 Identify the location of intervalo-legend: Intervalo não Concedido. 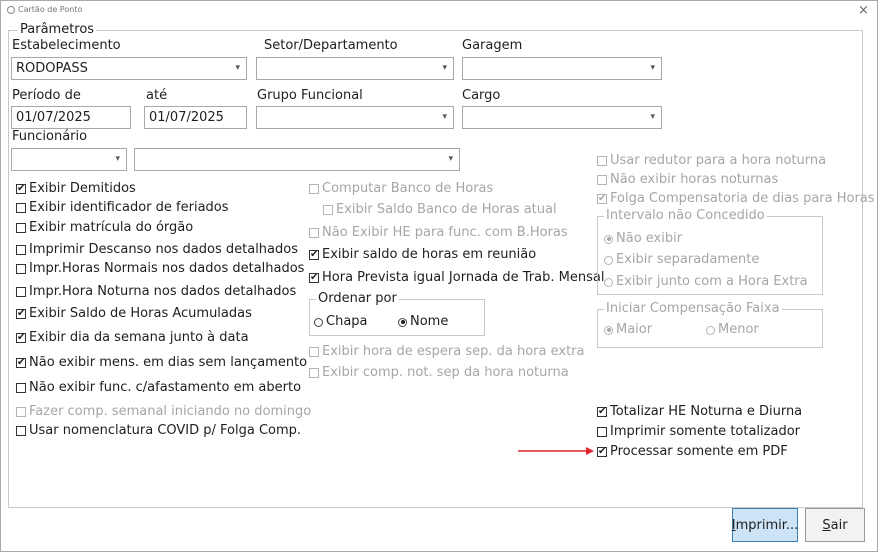
(685, 215).